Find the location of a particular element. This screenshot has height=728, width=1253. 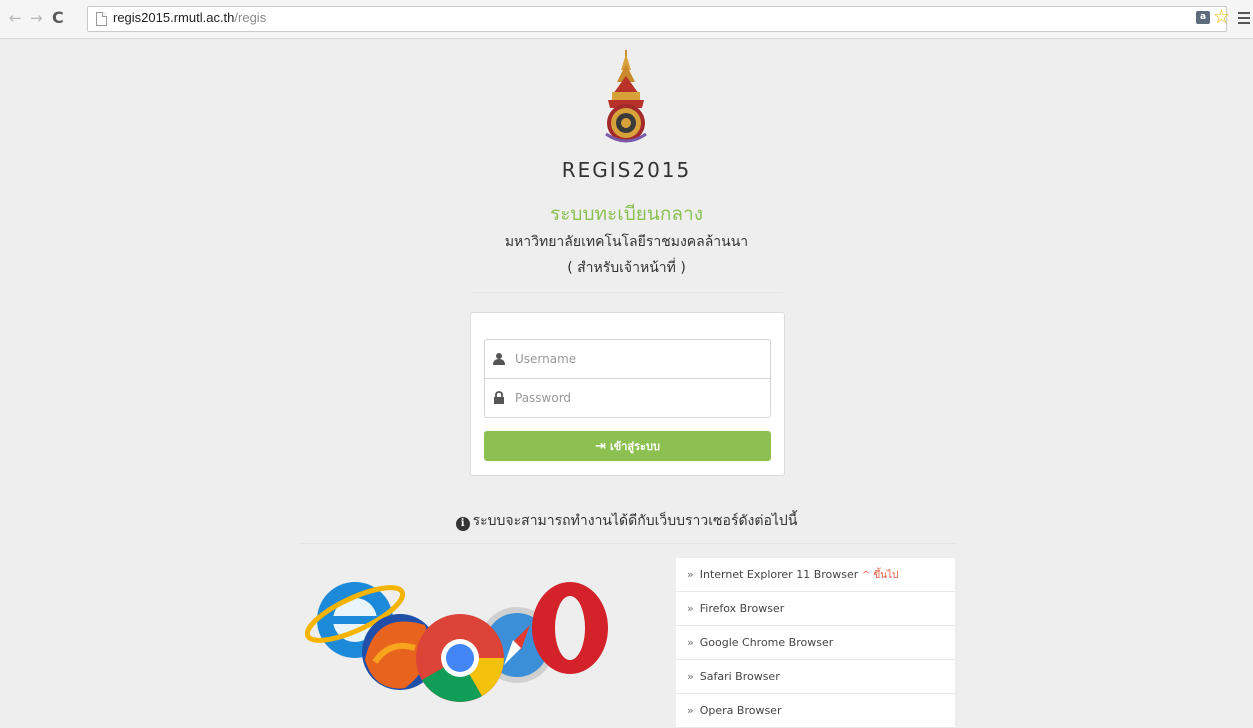

list-item: » Internet Explorer 11 Browser ^ ขึ้นไป is located at coordinates (815, 575).